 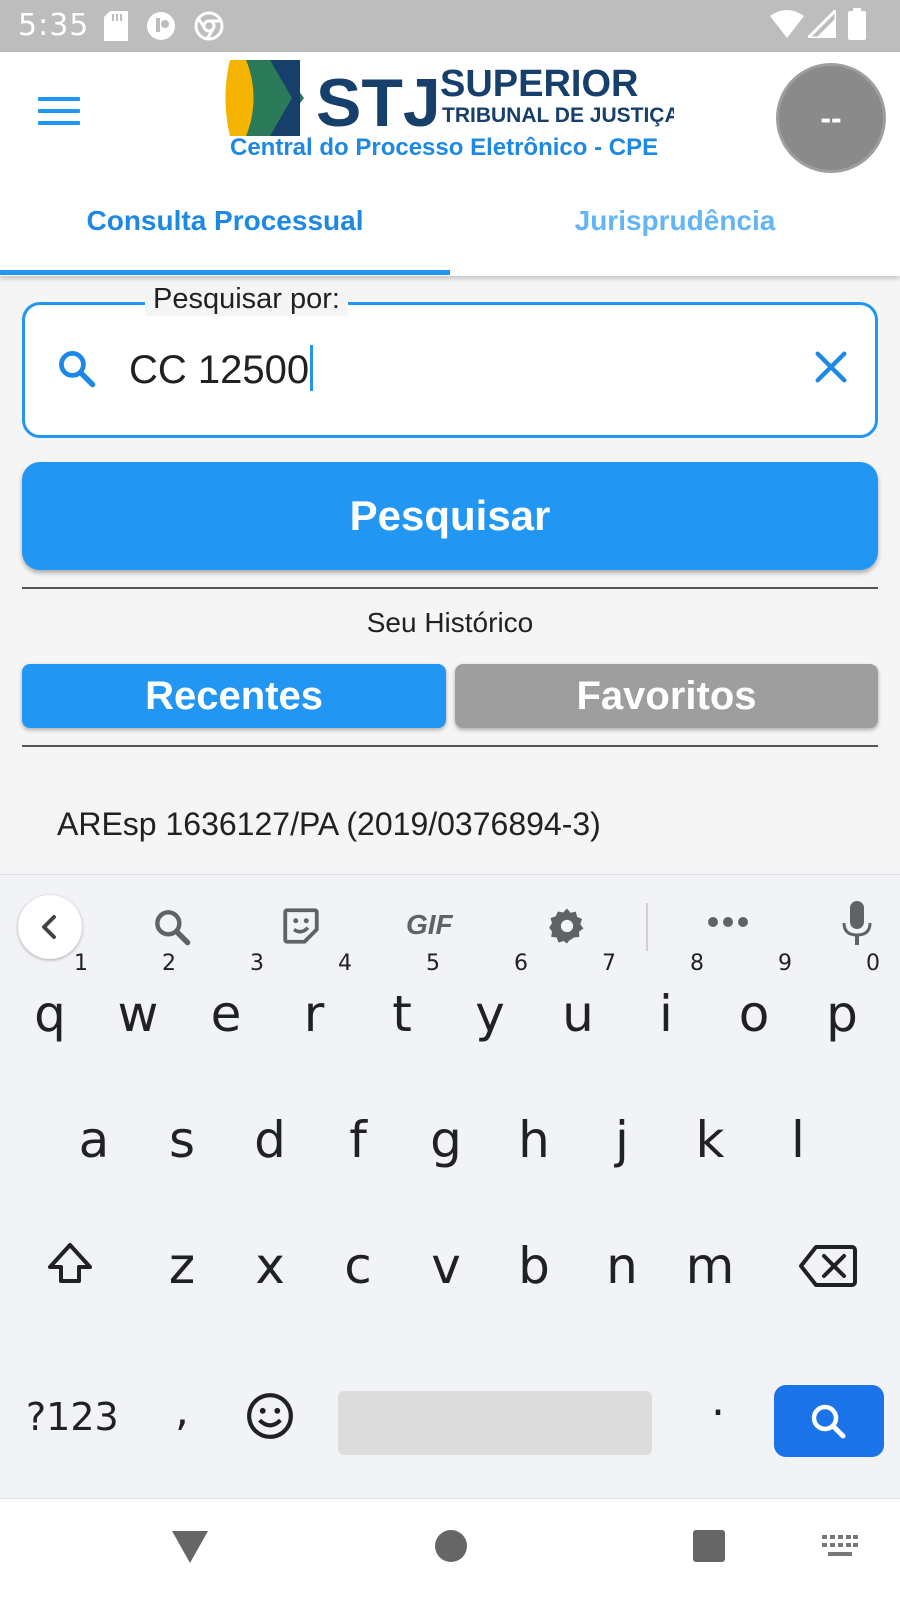 What do you see at coordinates (728, 924) in the screenshot?
I see `more-options-icon` at bounding box center [728, 924].